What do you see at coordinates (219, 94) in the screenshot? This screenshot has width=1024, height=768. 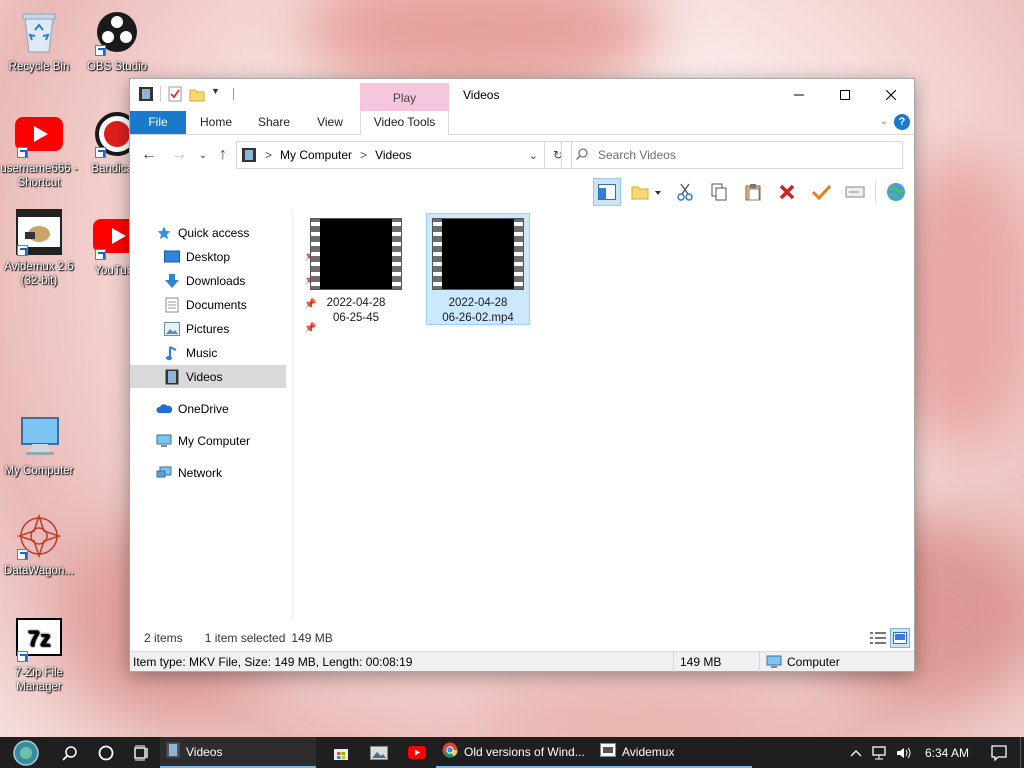 I see `customize-qat-icon: ▼` at bounding box center [219, 94].